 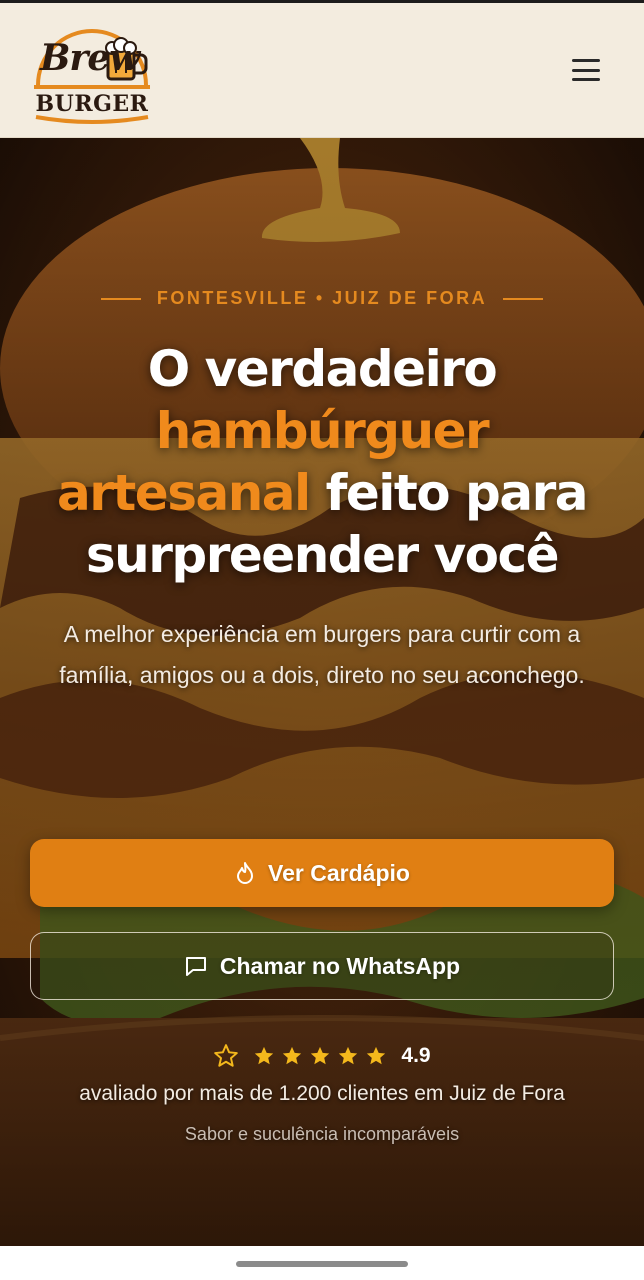 I want to click on star-outline-icon, so click(x=226, y=1055).